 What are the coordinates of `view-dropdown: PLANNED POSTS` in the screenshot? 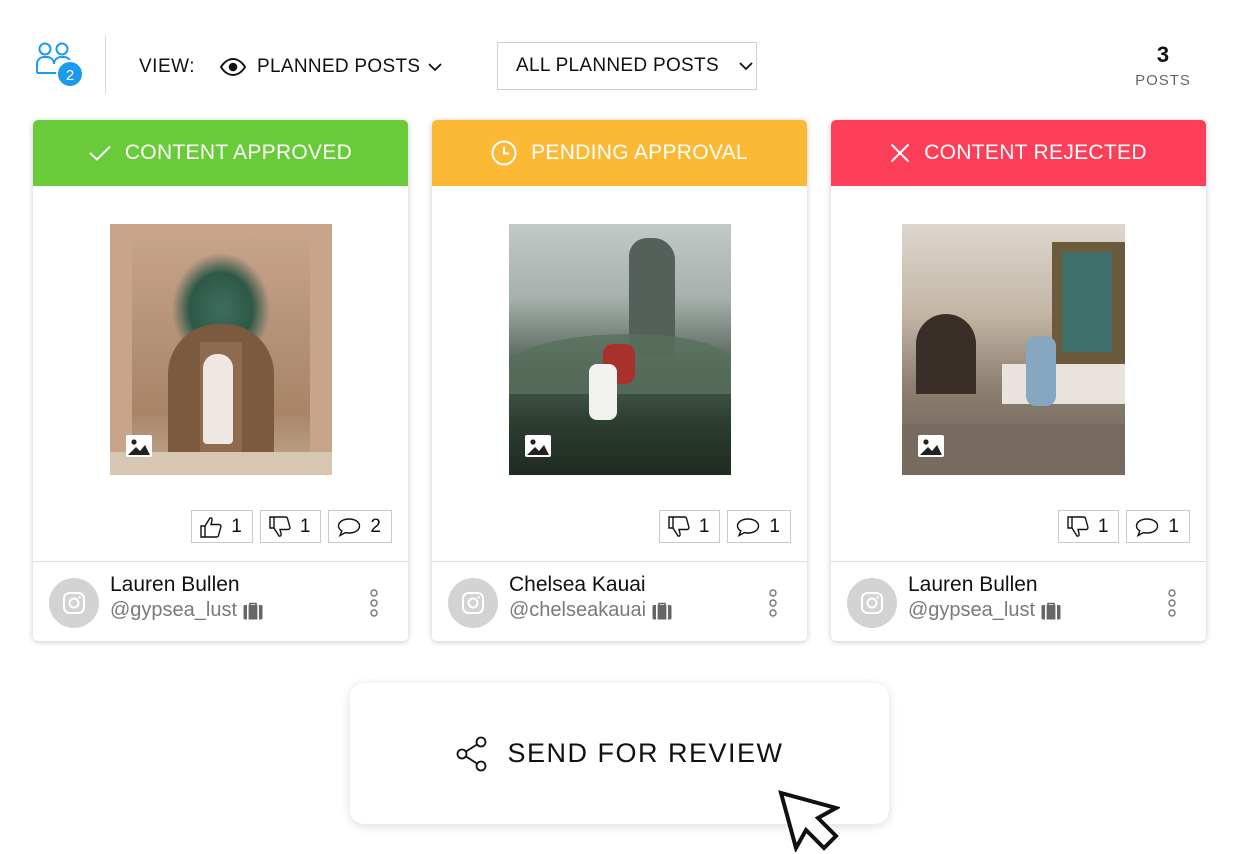 It's located at (331, 67).